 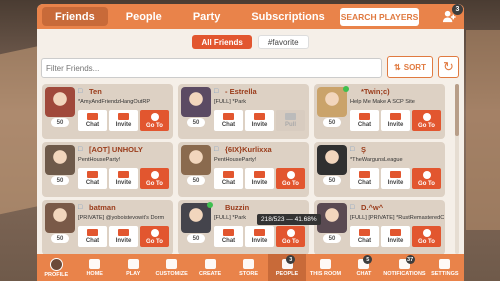 I want to click on tab-party: Party, so click(x=207, y=16).